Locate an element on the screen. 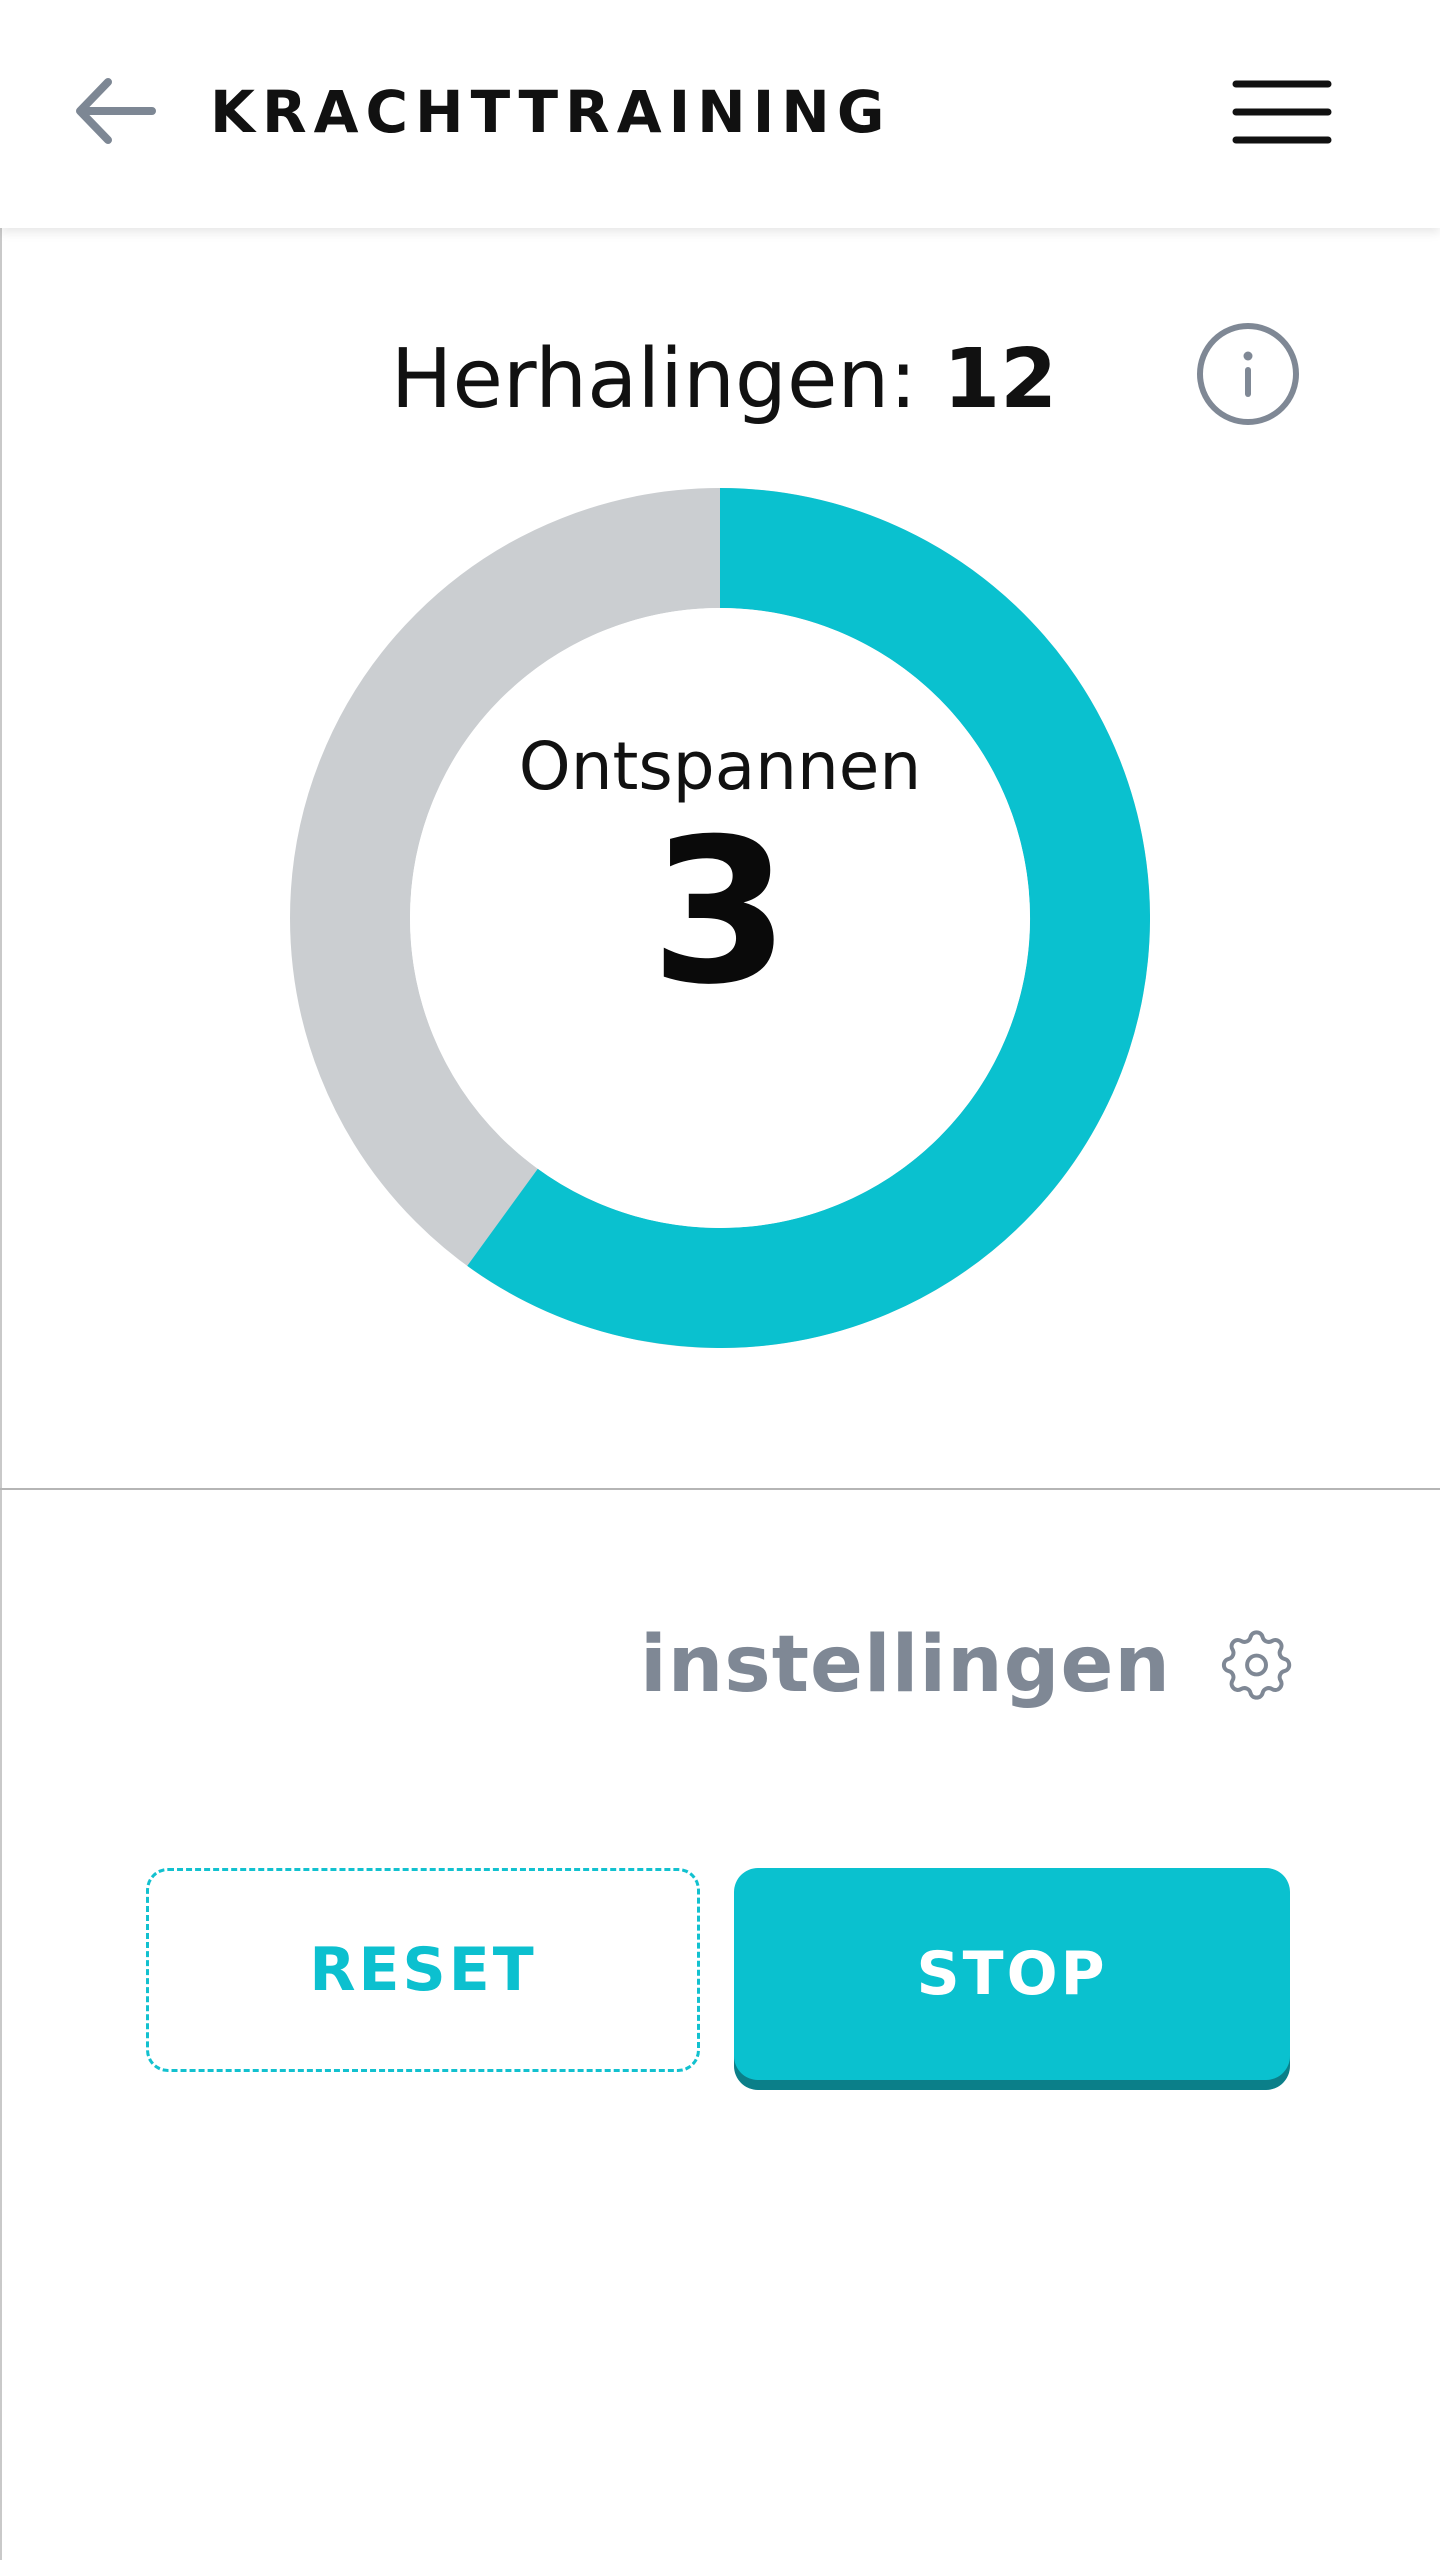  stop-button: STOP is located at coordinates (1012, 1974).